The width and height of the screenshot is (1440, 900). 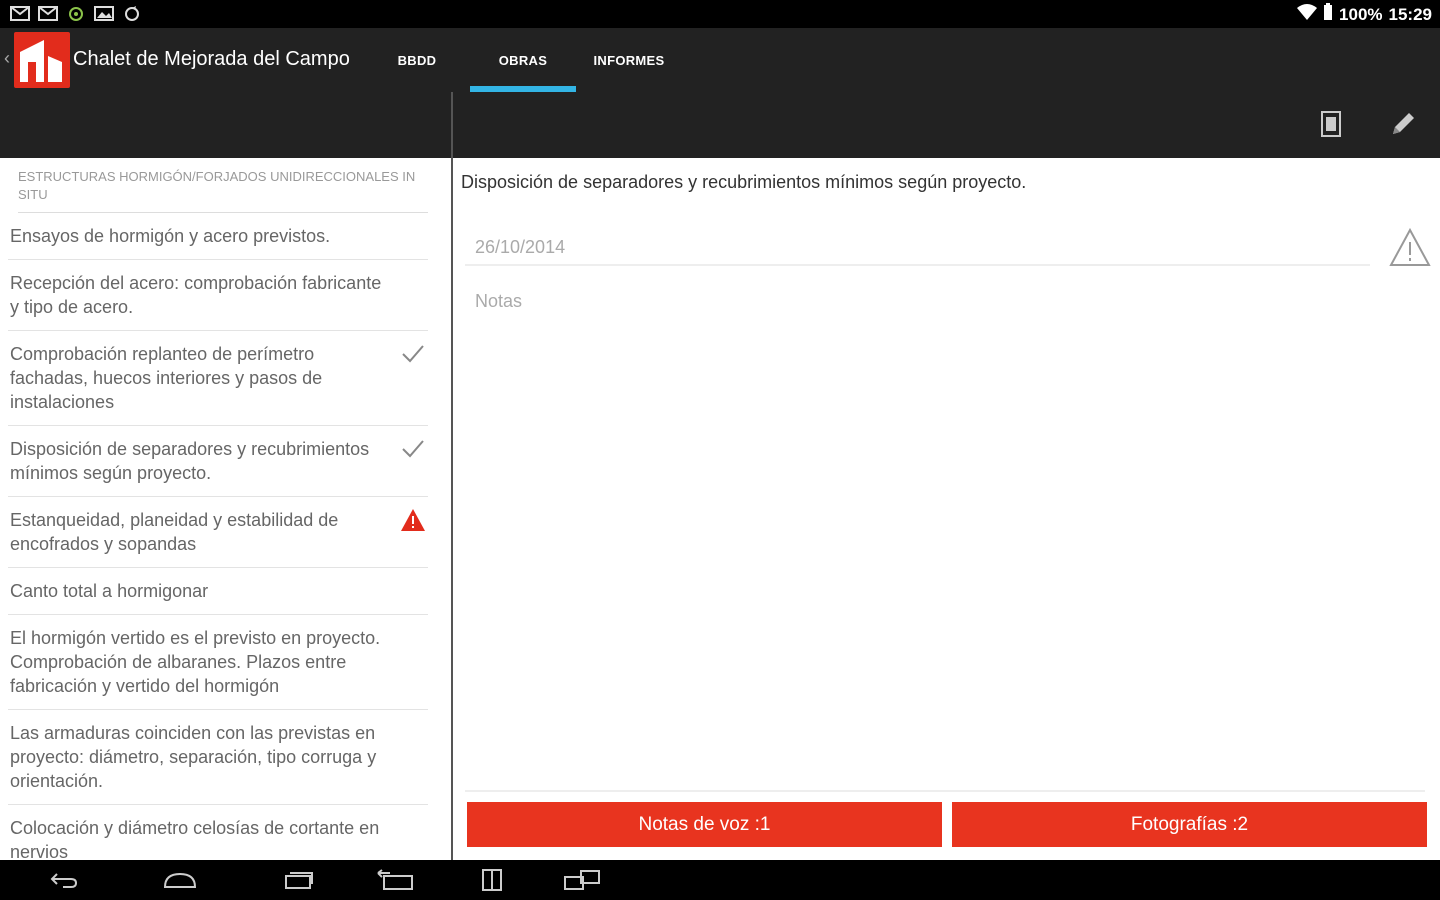 I want to click on recent-apps-icon, so click(x=298, y=880).